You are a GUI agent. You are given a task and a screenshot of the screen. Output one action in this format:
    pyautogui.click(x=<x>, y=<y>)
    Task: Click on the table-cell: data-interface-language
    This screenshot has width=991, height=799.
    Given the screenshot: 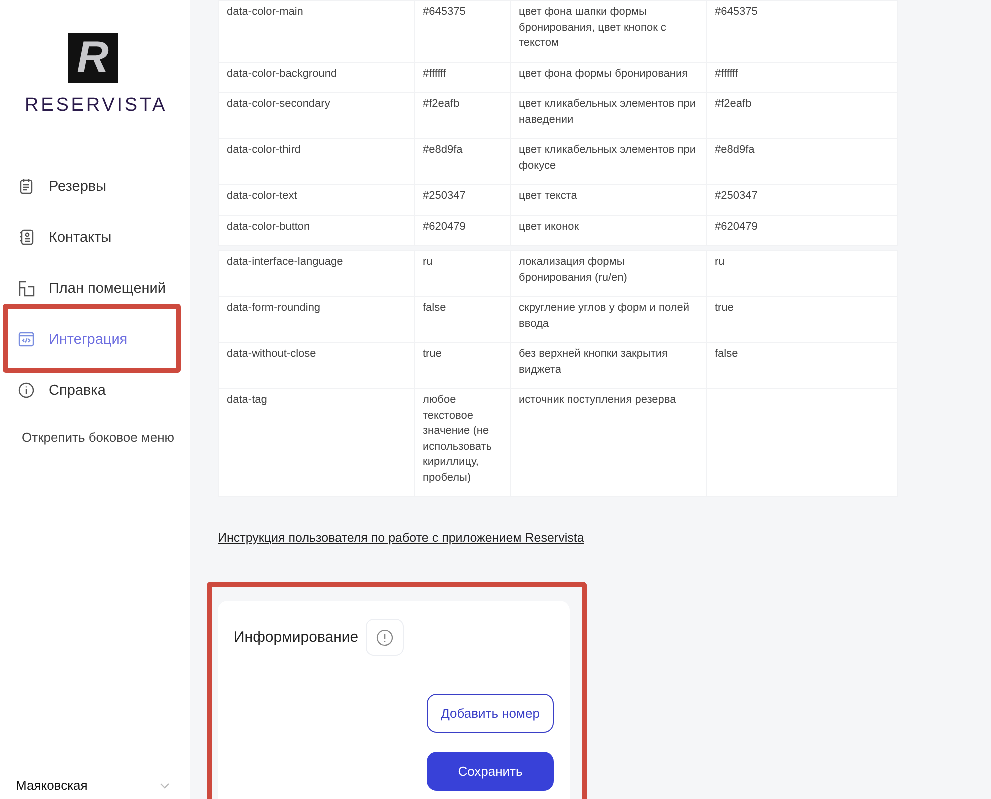 What is the action you would take?
    pyautogui.click(x=316, y=273)
    